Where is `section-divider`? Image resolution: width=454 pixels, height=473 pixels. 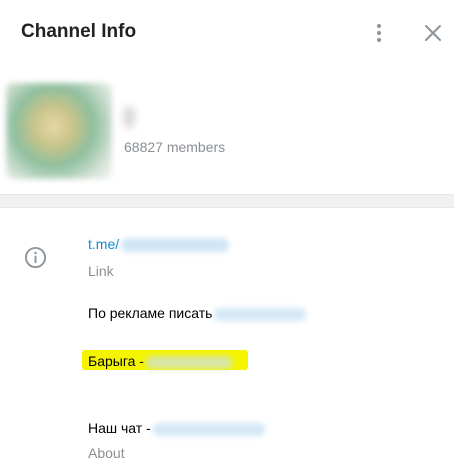
section-divider is located at coordinates (227, 201).